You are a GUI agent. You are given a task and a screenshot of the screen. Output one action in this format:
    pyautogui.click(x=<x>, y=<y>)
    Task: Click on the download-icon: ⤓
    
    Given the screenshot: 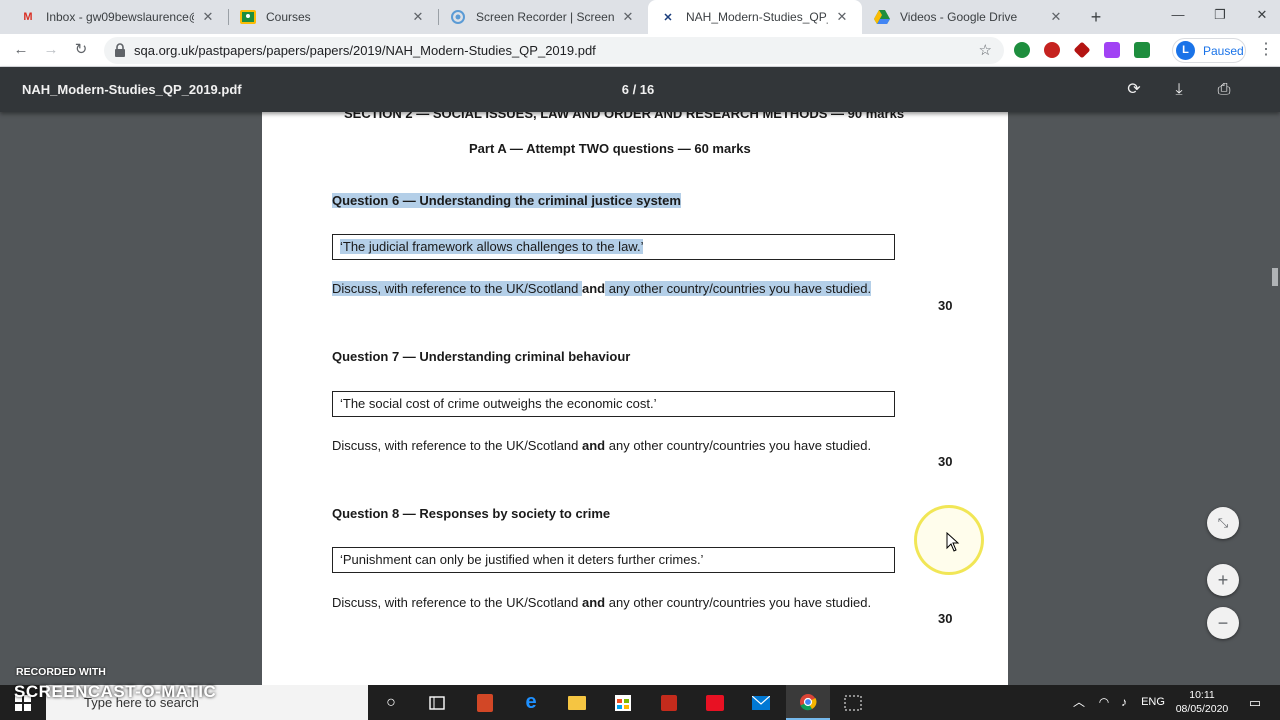 What is the action you would take?
    pyautogui.click(x=1179, y=90)
    